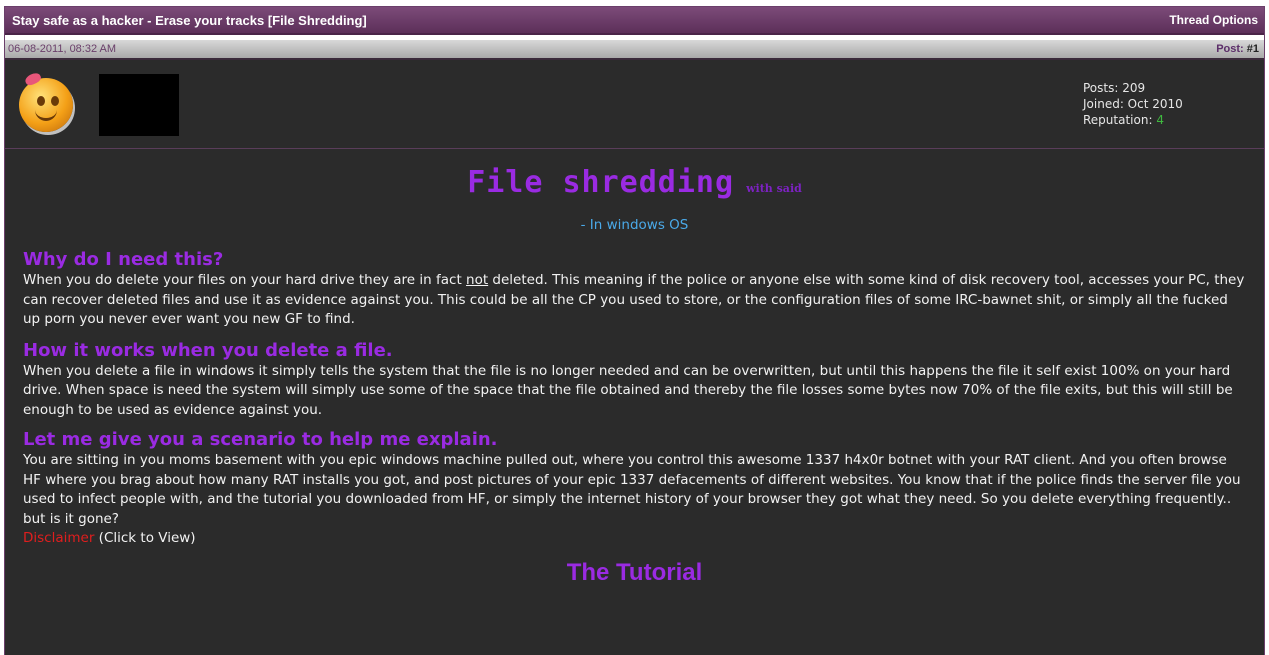  I want to click on section-heading-how: How it works when you delete a file., so click(208, 350).